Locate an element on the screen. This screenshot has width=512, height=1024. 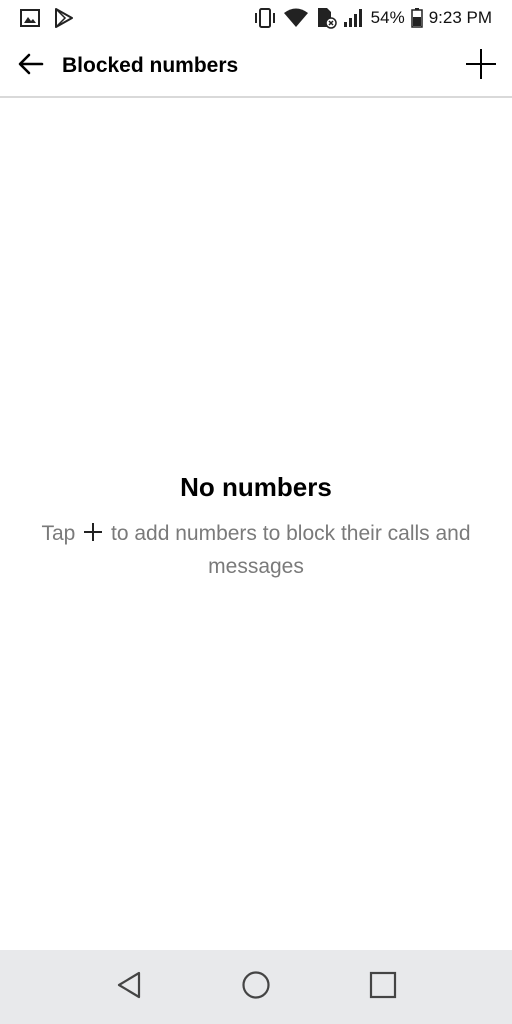
add-number-button is located at coordinates (481, 66).